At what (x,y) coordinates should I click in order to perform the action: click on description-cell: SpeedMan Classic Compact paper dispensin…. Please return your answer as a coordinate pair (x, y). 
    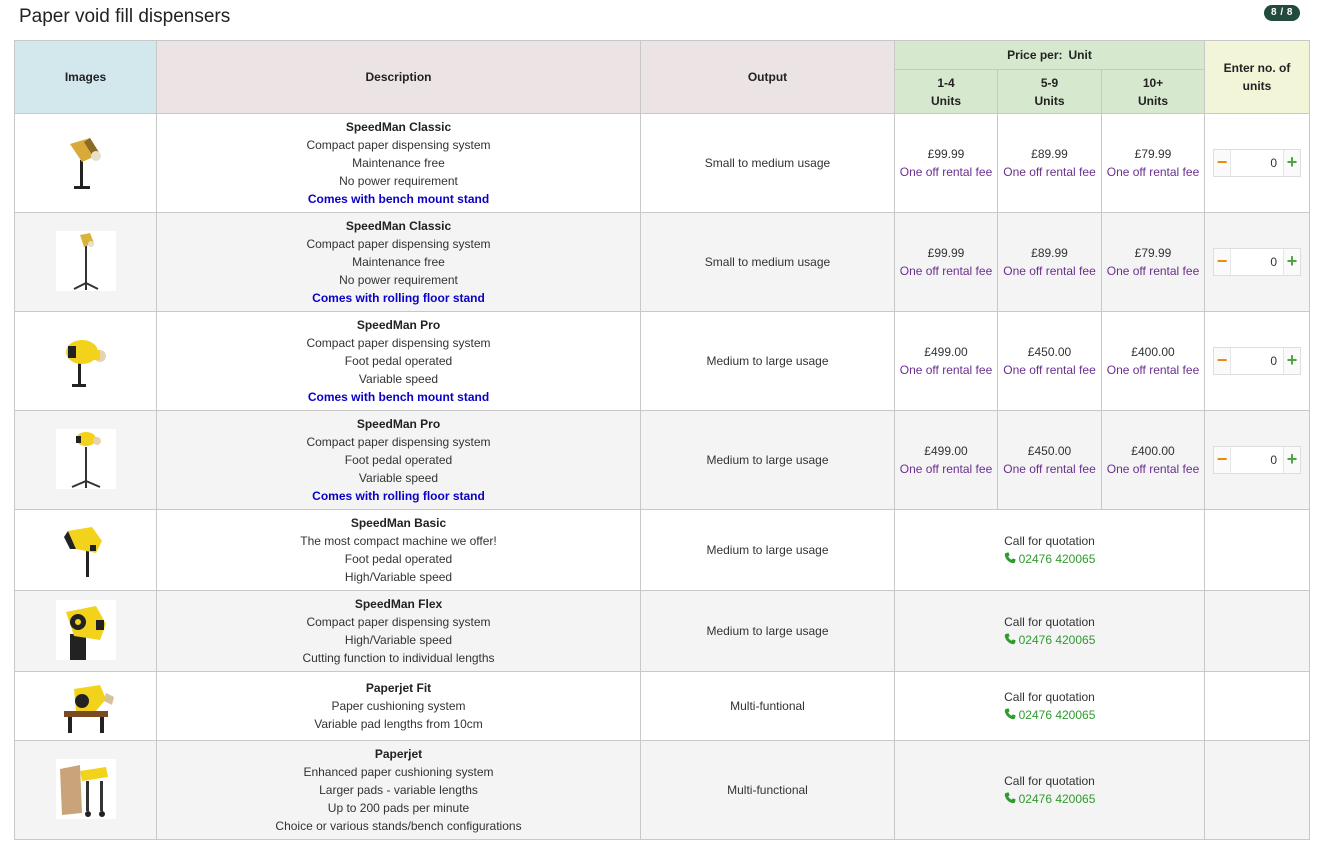
    Looking at the image, I should click on (398, 163).